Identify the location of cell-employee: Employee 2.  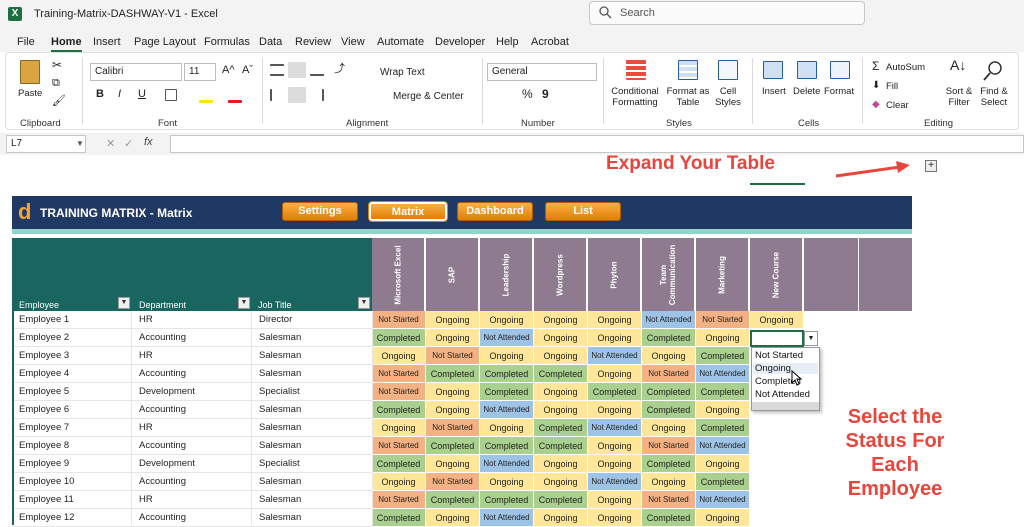
(72, 338).